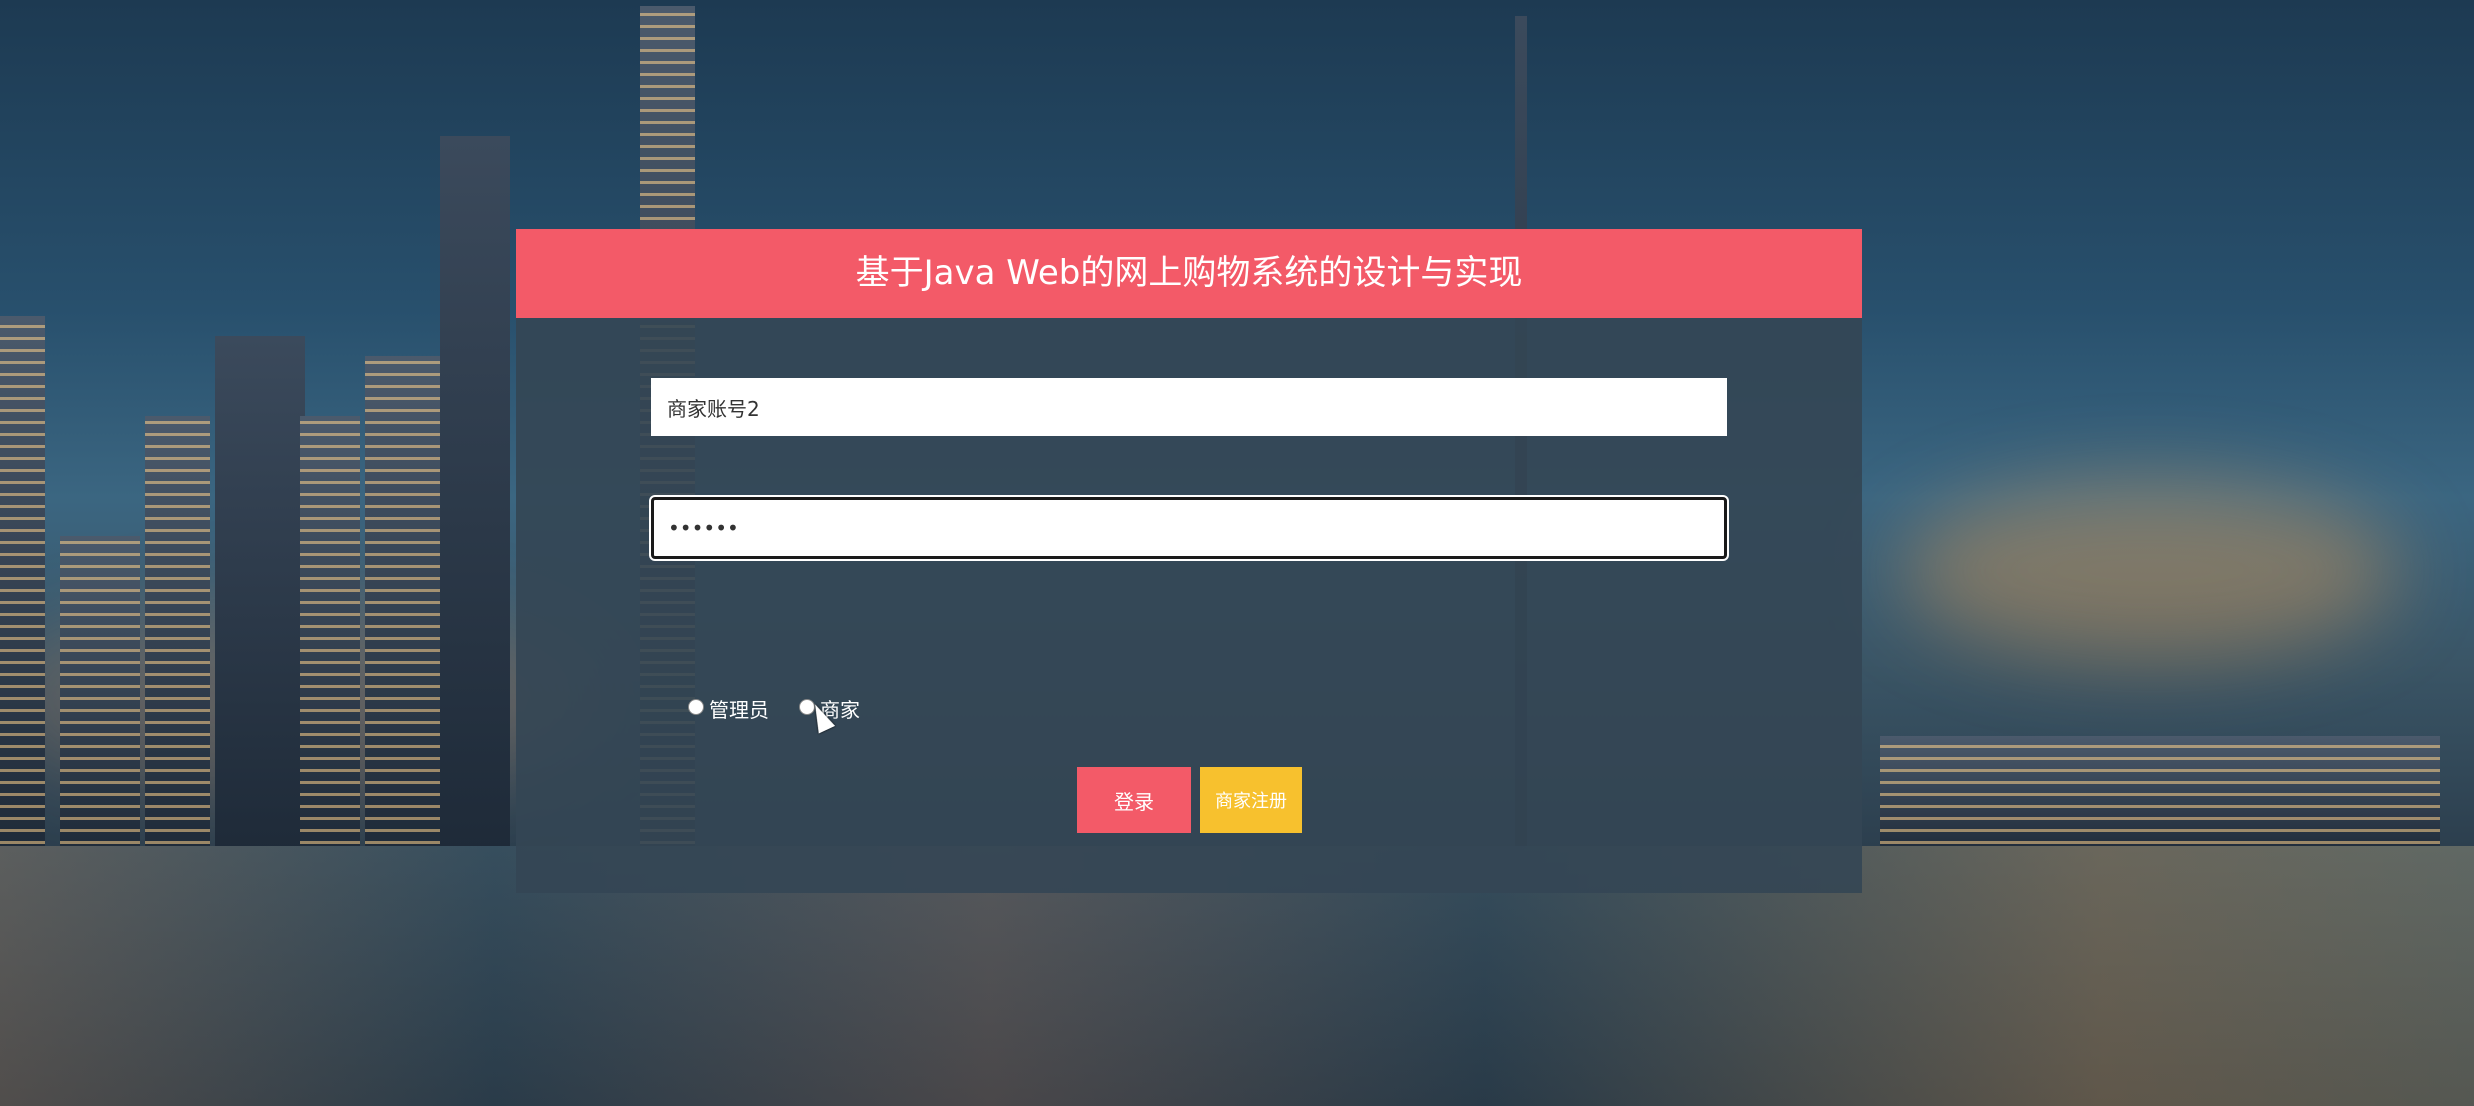 This screenshot has height=1106, width=2474. I want to click on role-radio-group: 管理员 商家, so click(789, 708).